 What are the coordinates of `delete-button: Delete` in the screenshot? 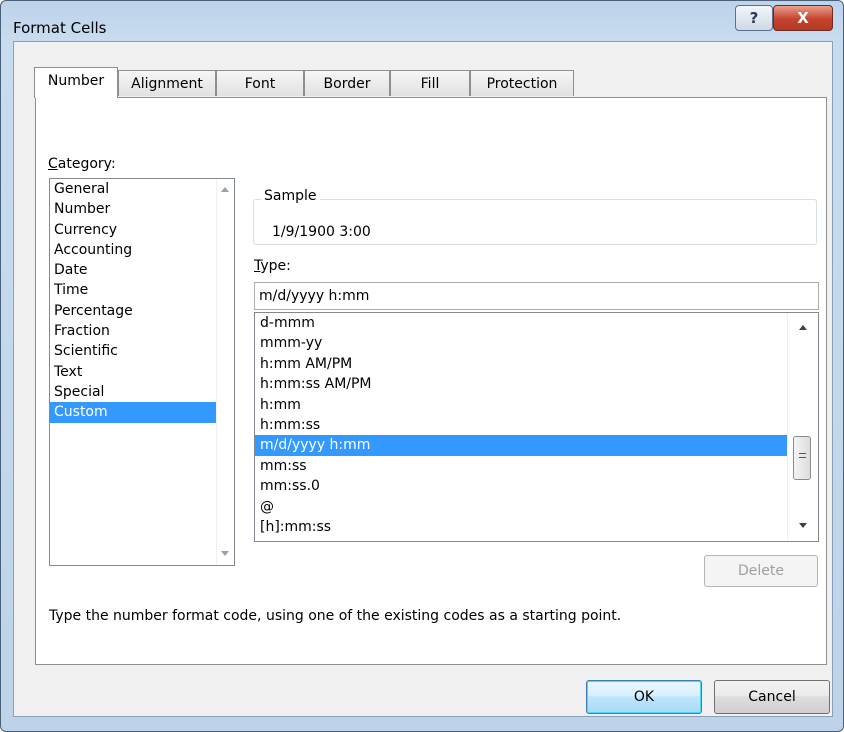 It's located at (761, 571).